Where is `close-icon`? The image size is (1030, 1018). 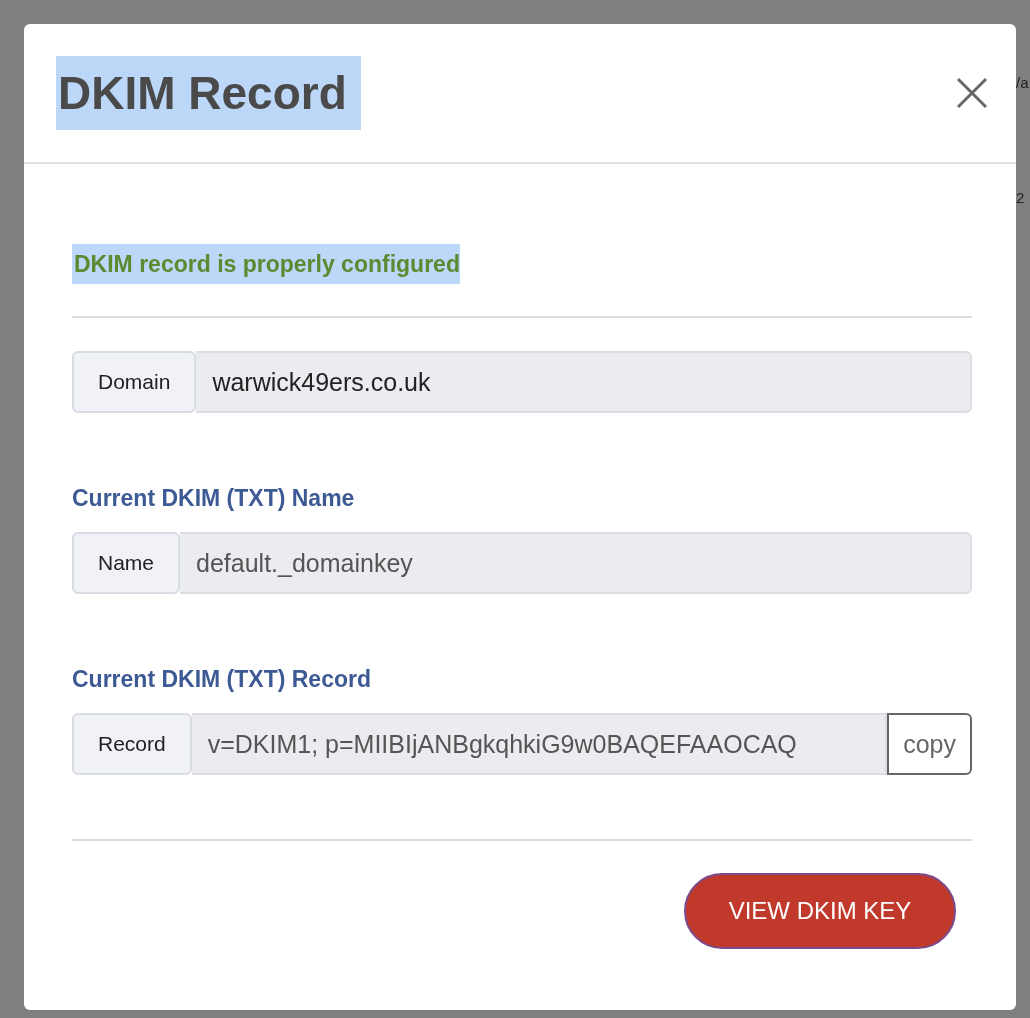 close-icon is located at coordinates (972, 93).